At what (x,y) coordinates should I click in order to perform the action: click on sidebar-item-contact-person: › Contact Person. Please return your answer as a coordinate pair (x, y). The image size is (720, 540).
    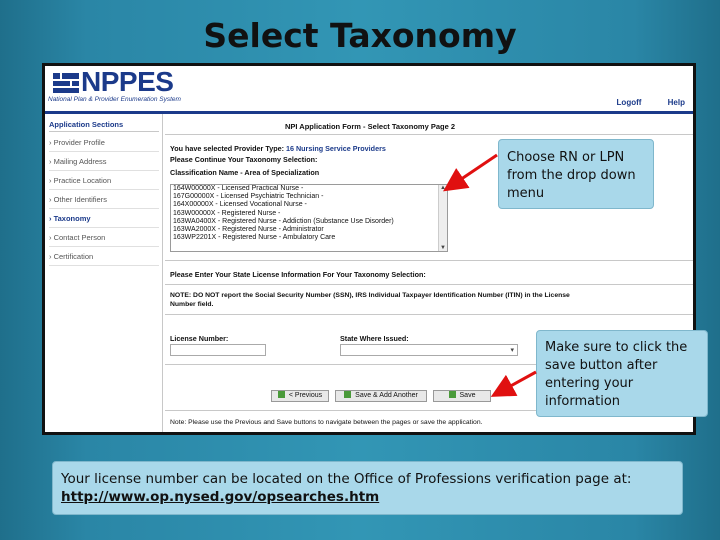
    Looking at the image, I should click on (104, 238).